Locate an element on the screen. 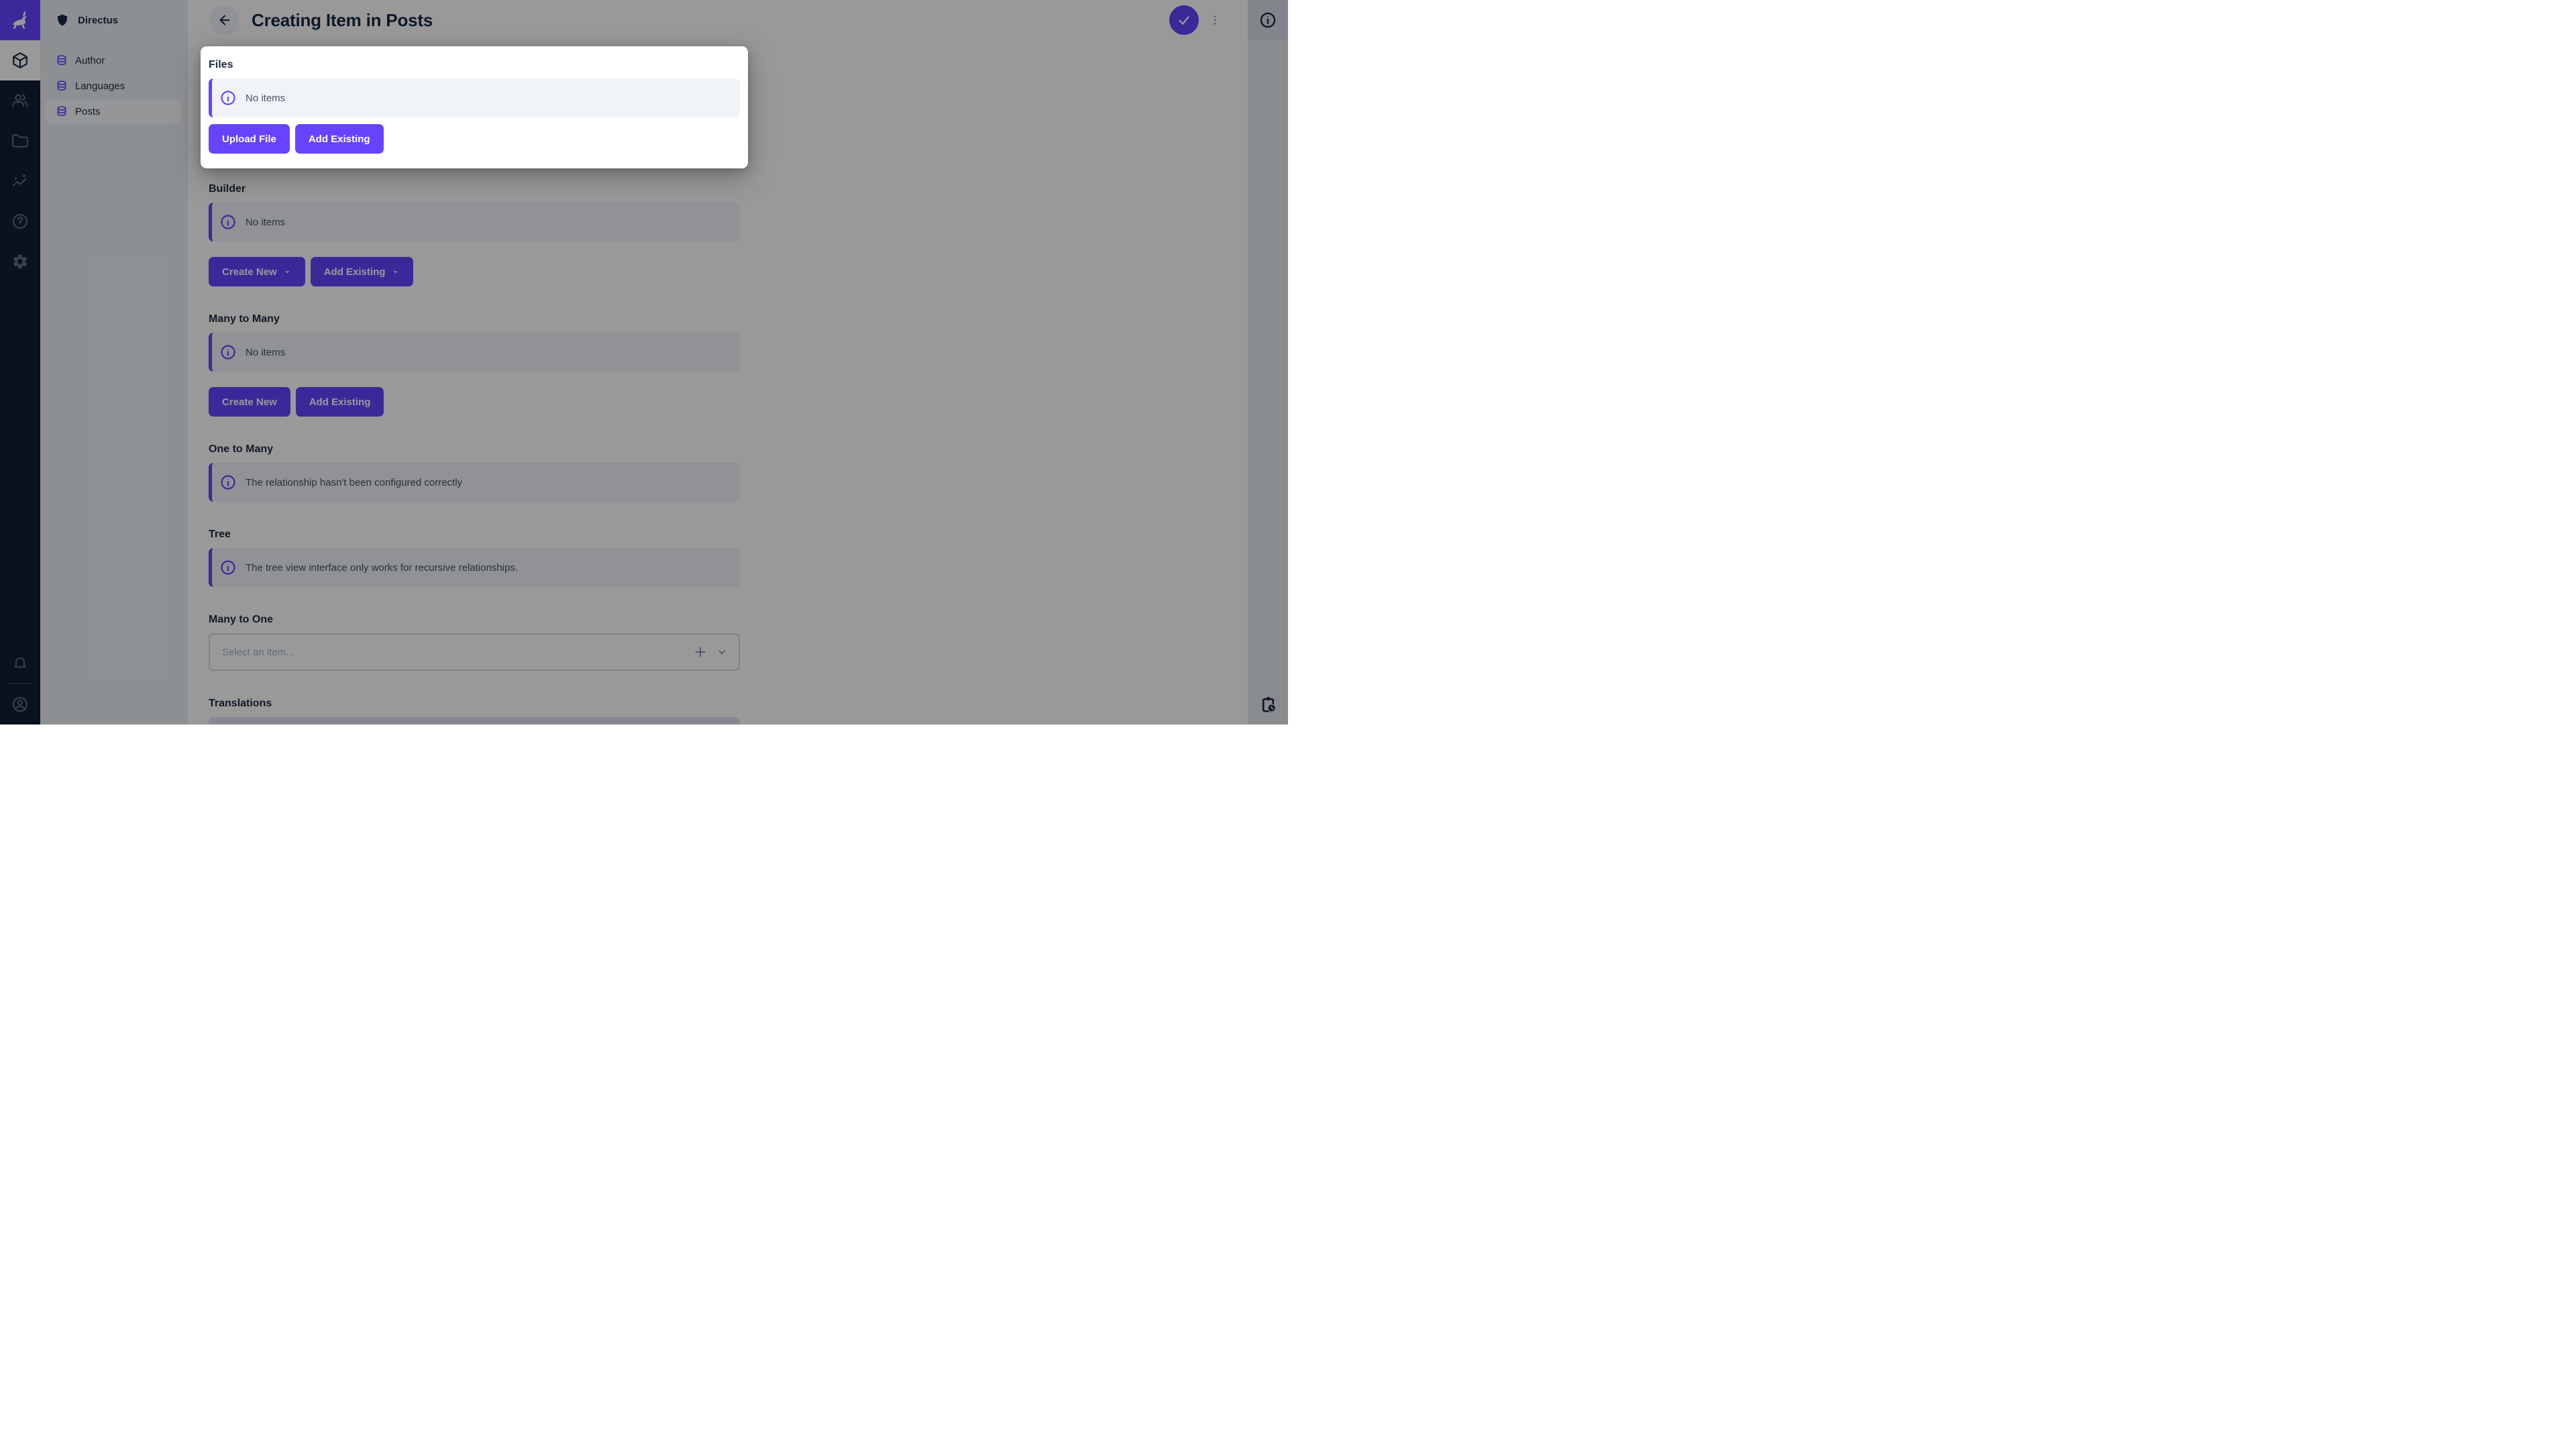 The height and width of the screenshot is (1449, 2576). notice-text: No items is located at coordinates (266, 98).